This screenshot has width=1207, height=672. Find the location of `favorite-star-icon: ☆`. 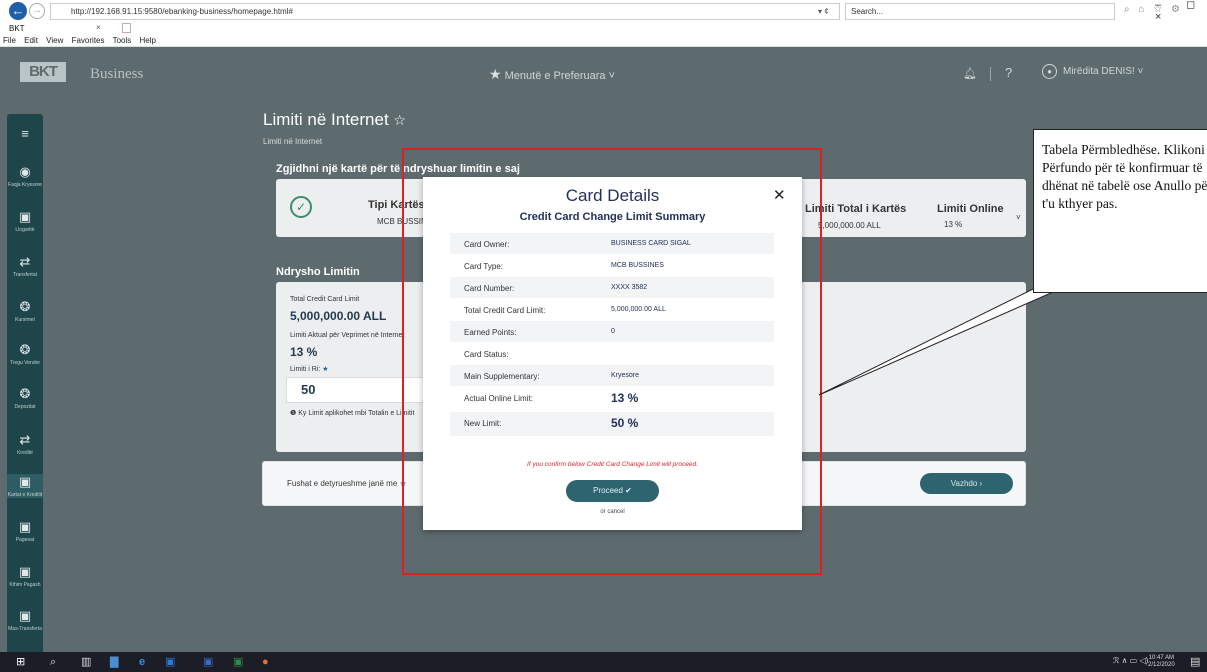

favorite-star-icon: ☆ is located at coordinates (399, 120).